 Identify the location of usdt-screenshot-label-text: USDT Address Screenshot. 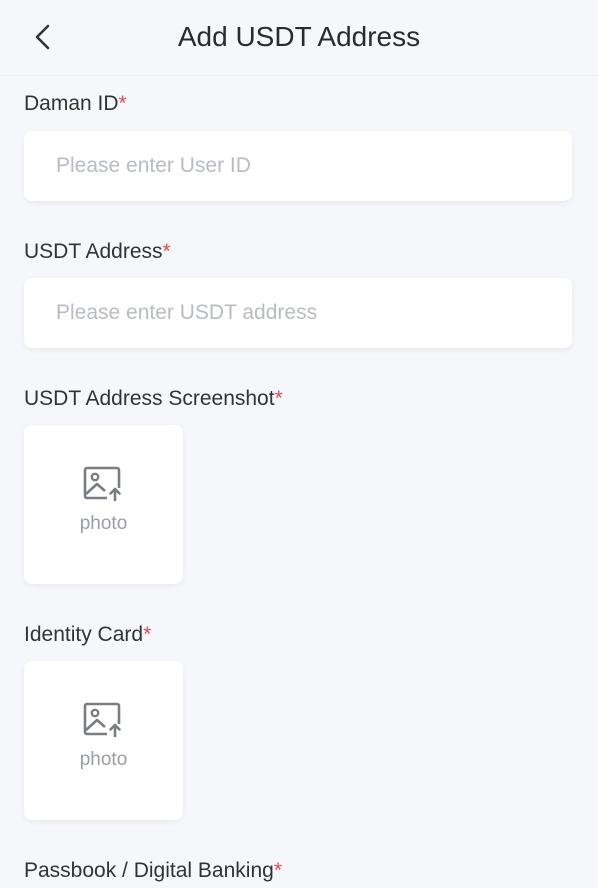
(149, 398).